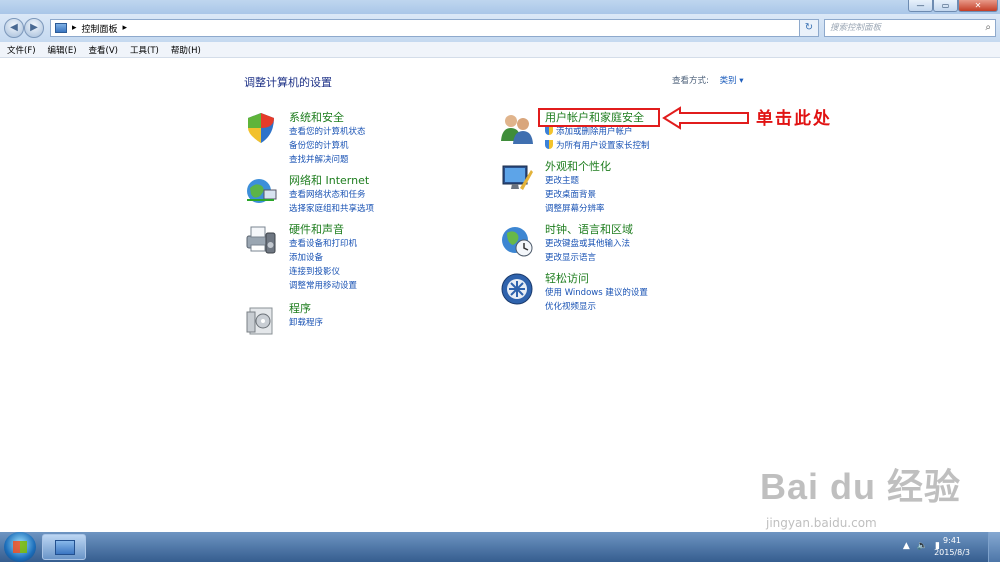 This screenshot has height=562, width=1000. I want to click on clock: 9:41 2015/8/3, so click(952, 547).